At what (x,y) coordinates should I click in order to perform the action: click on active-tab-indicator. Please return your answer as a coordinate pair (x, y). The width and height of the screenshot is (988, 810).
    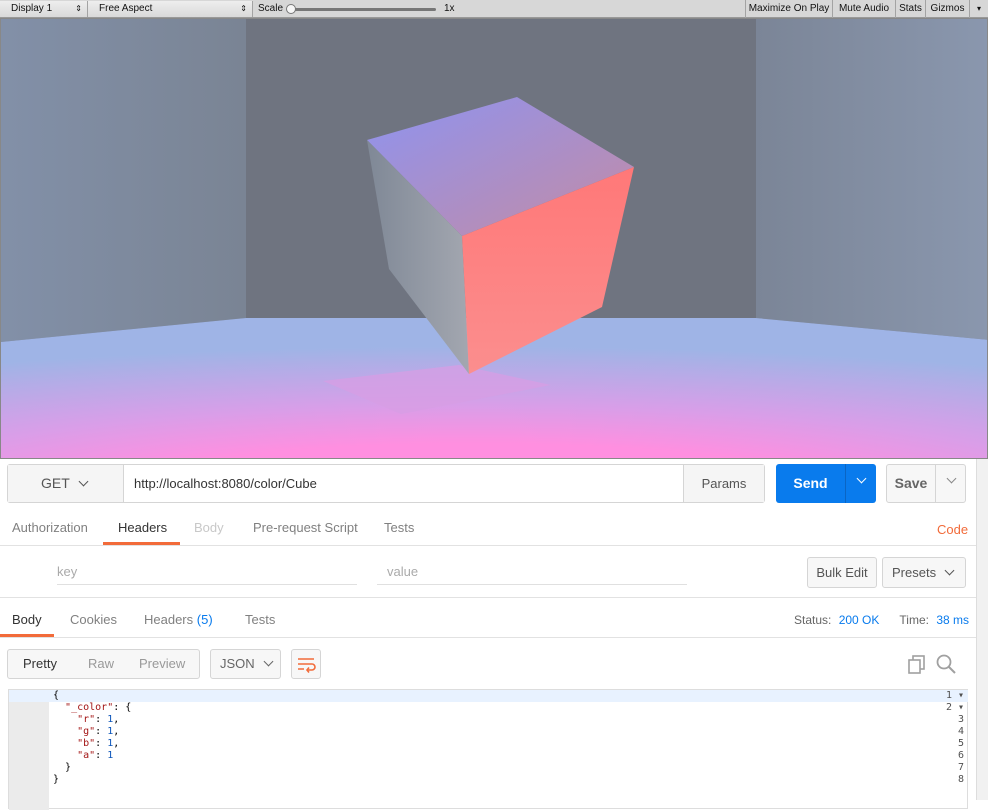
    Looking at the image, I should click on (141, 543).